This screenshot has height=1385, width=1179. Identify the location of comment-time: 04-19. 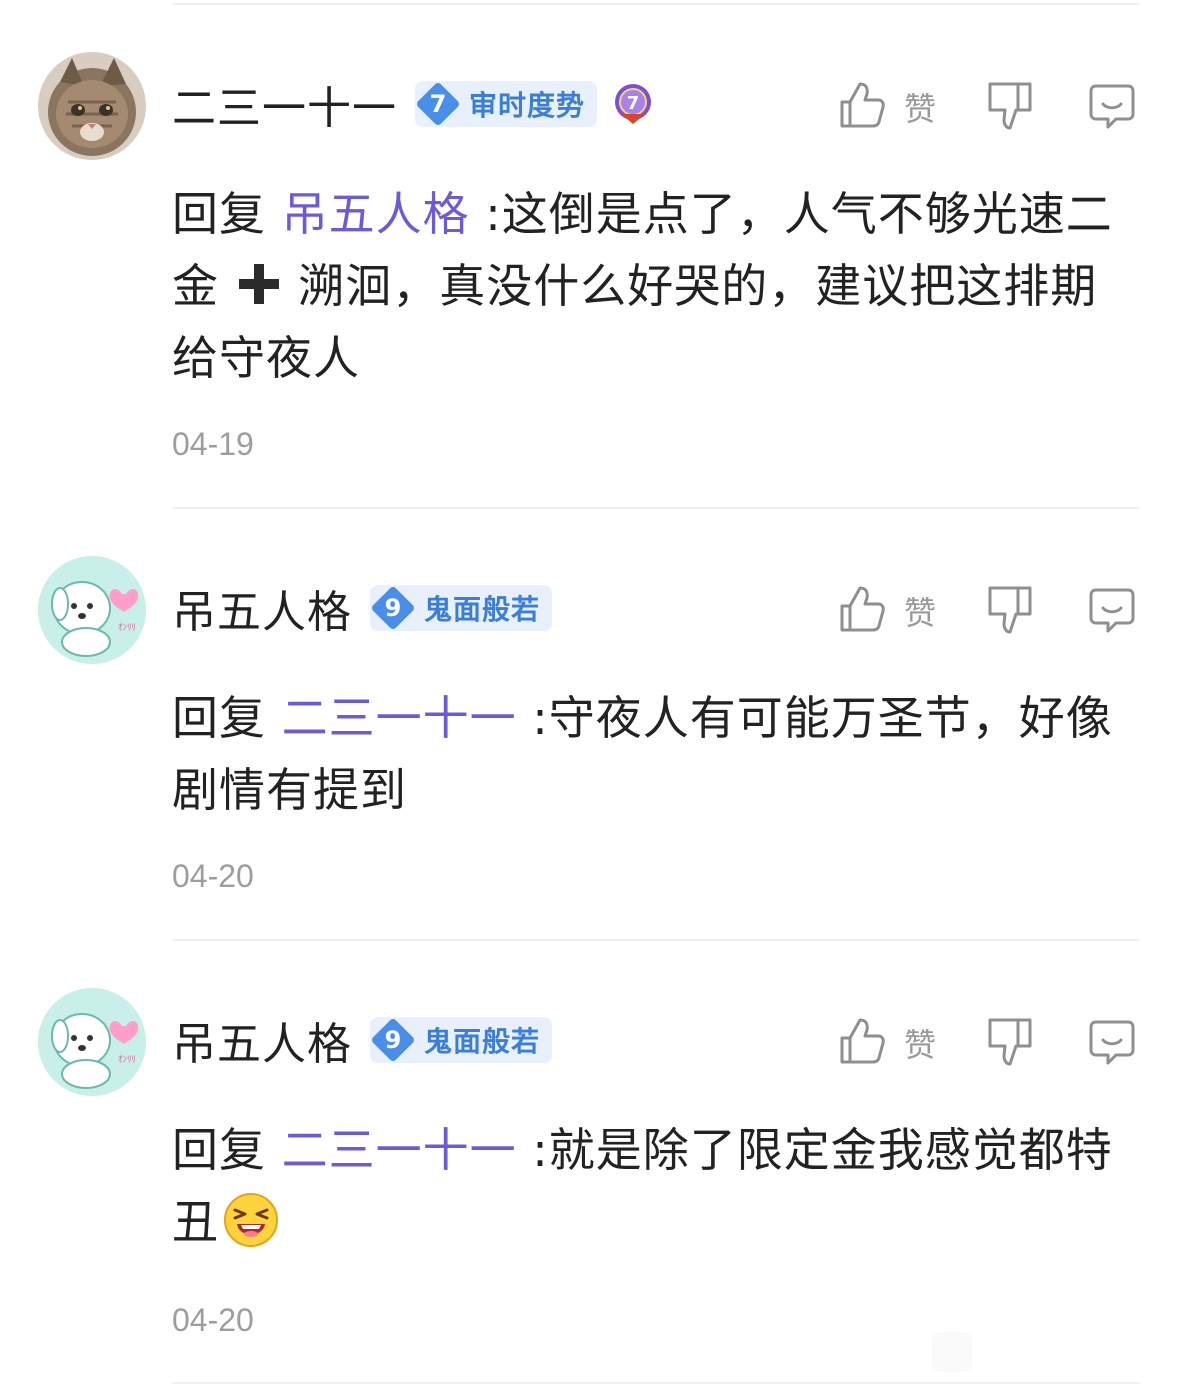
(213, 444).